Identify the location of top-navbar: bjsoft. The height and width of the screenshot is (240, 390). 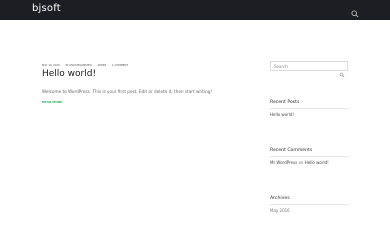
(195, 10).